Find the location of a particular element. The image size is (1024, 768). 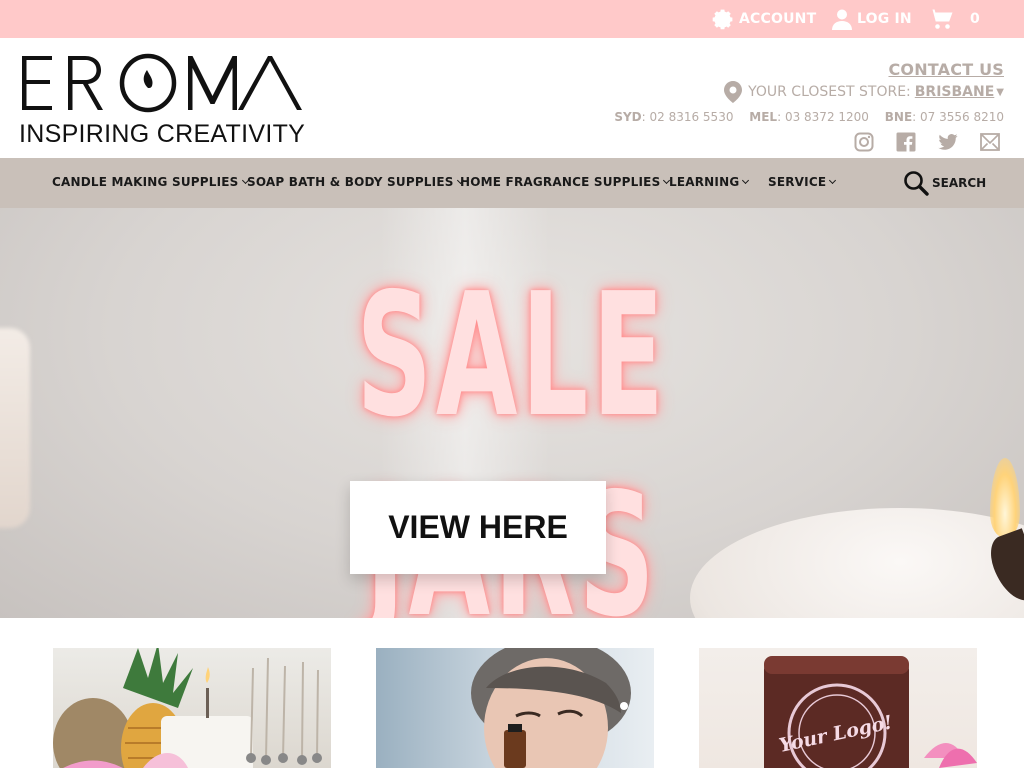

search-button: SEARCH is located at coordinates (944, 183).